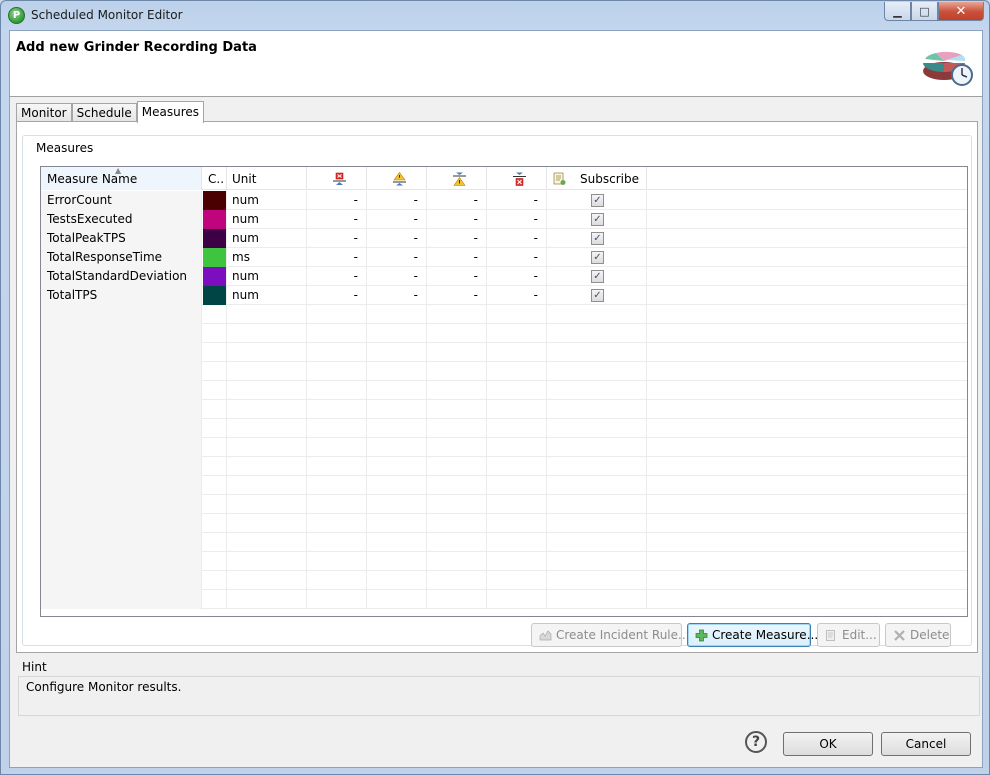 Image resolution: width=990 pixels, height=775 pixels. I want to click on upper-severe-cell: -, so click(337, 200).